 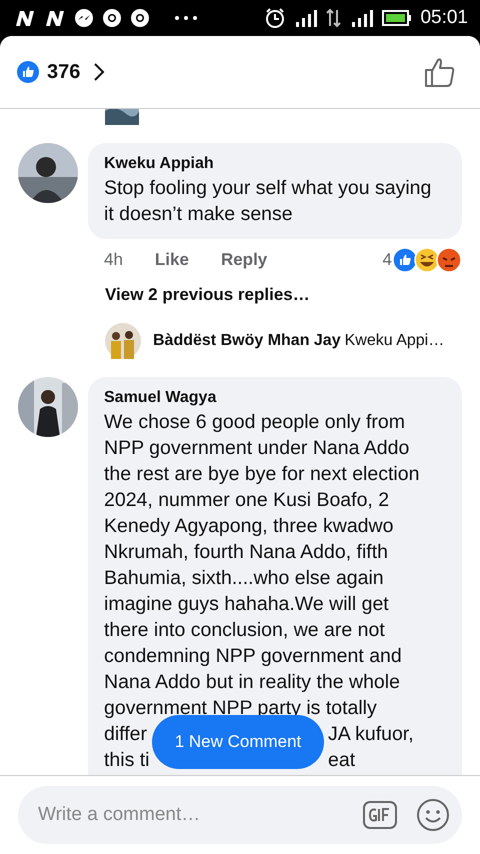 I want to click on comment-text: eat, so click(x=342, y=760).